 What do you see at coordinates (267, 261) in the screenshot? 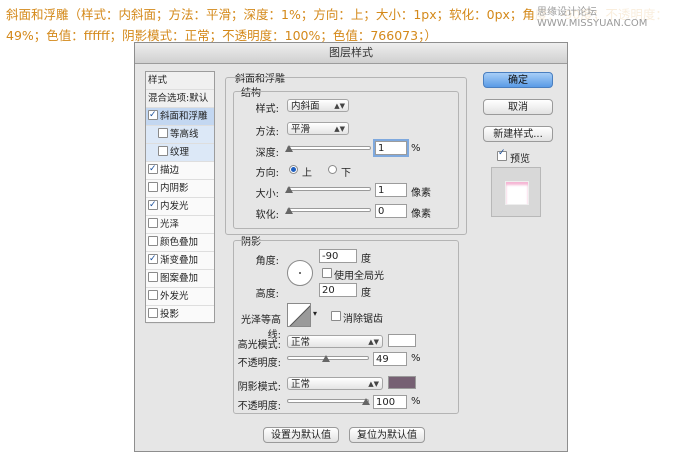
I see `angle-label: 角度:` at bounding box center [267, 261].